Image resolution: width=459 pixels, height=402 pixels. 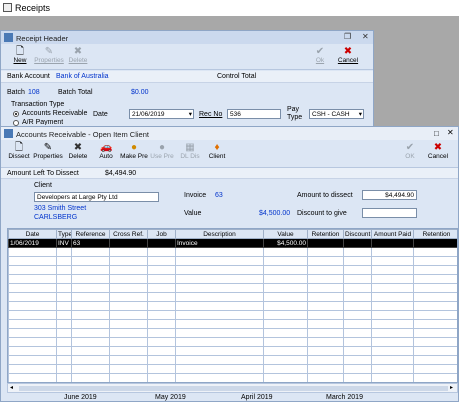 I want to click on delete-button: ✖ Delete, so click(x=78, y=151).